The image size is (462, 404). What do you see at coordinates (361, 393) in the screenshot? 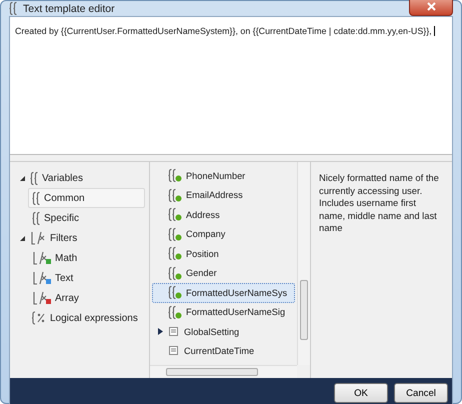
I see `dialog-button: OK` at bounding box center [361, 393].